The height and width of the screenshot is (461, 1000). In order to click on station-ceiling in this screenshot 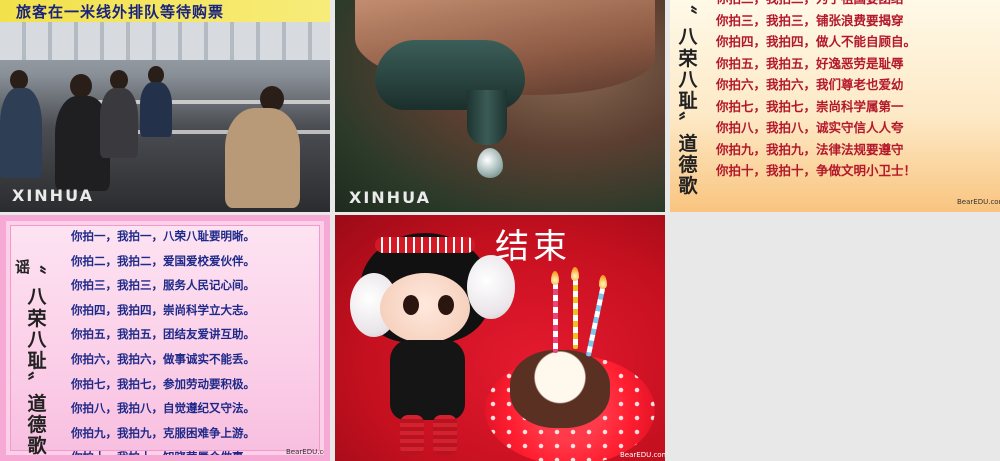, I will do `click(165, 41)`.